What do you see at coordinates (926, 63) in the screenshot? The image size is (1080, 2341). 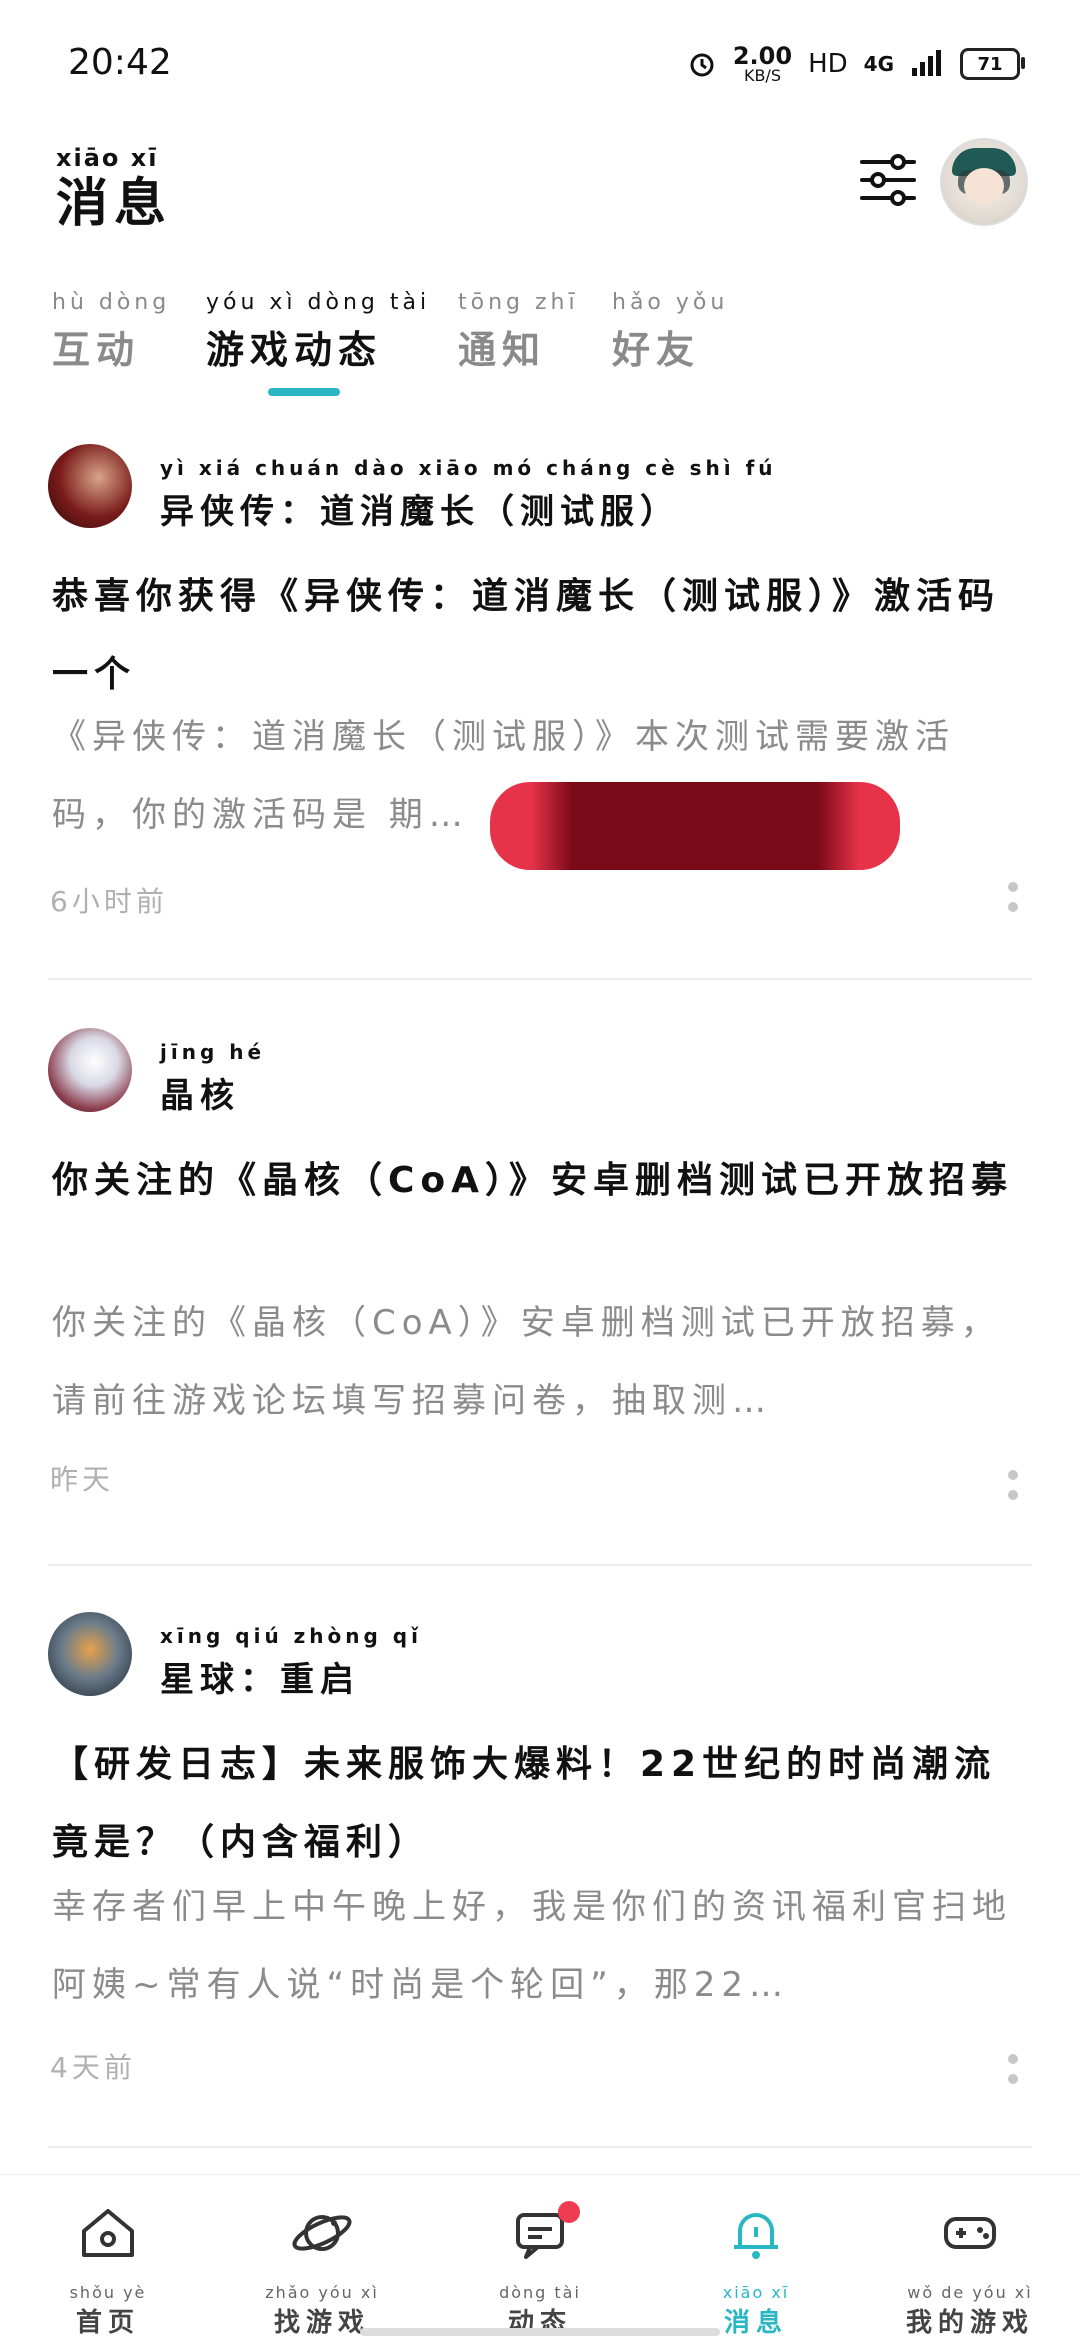 I see `signal-icon` at bounding box center [926, 63].